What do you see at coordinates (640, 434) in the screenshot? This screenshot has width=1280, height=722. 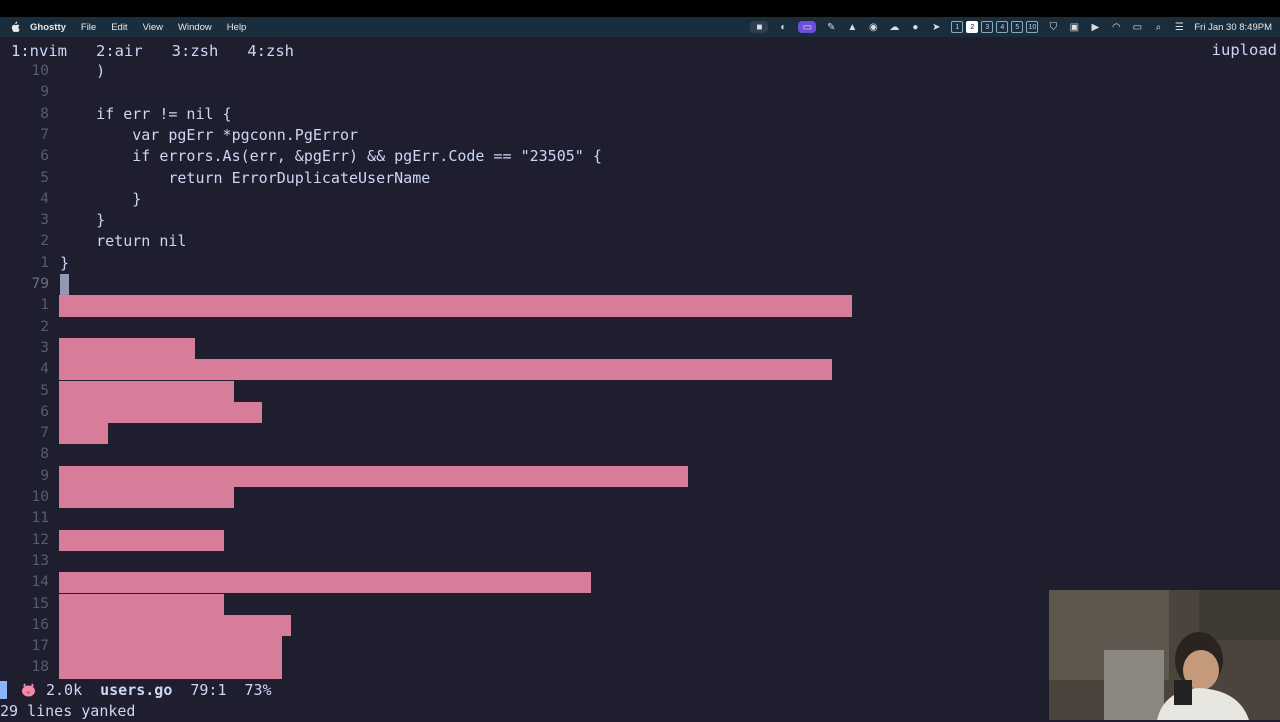 I see `editor-line: 7` at bounding box center [640, 434].